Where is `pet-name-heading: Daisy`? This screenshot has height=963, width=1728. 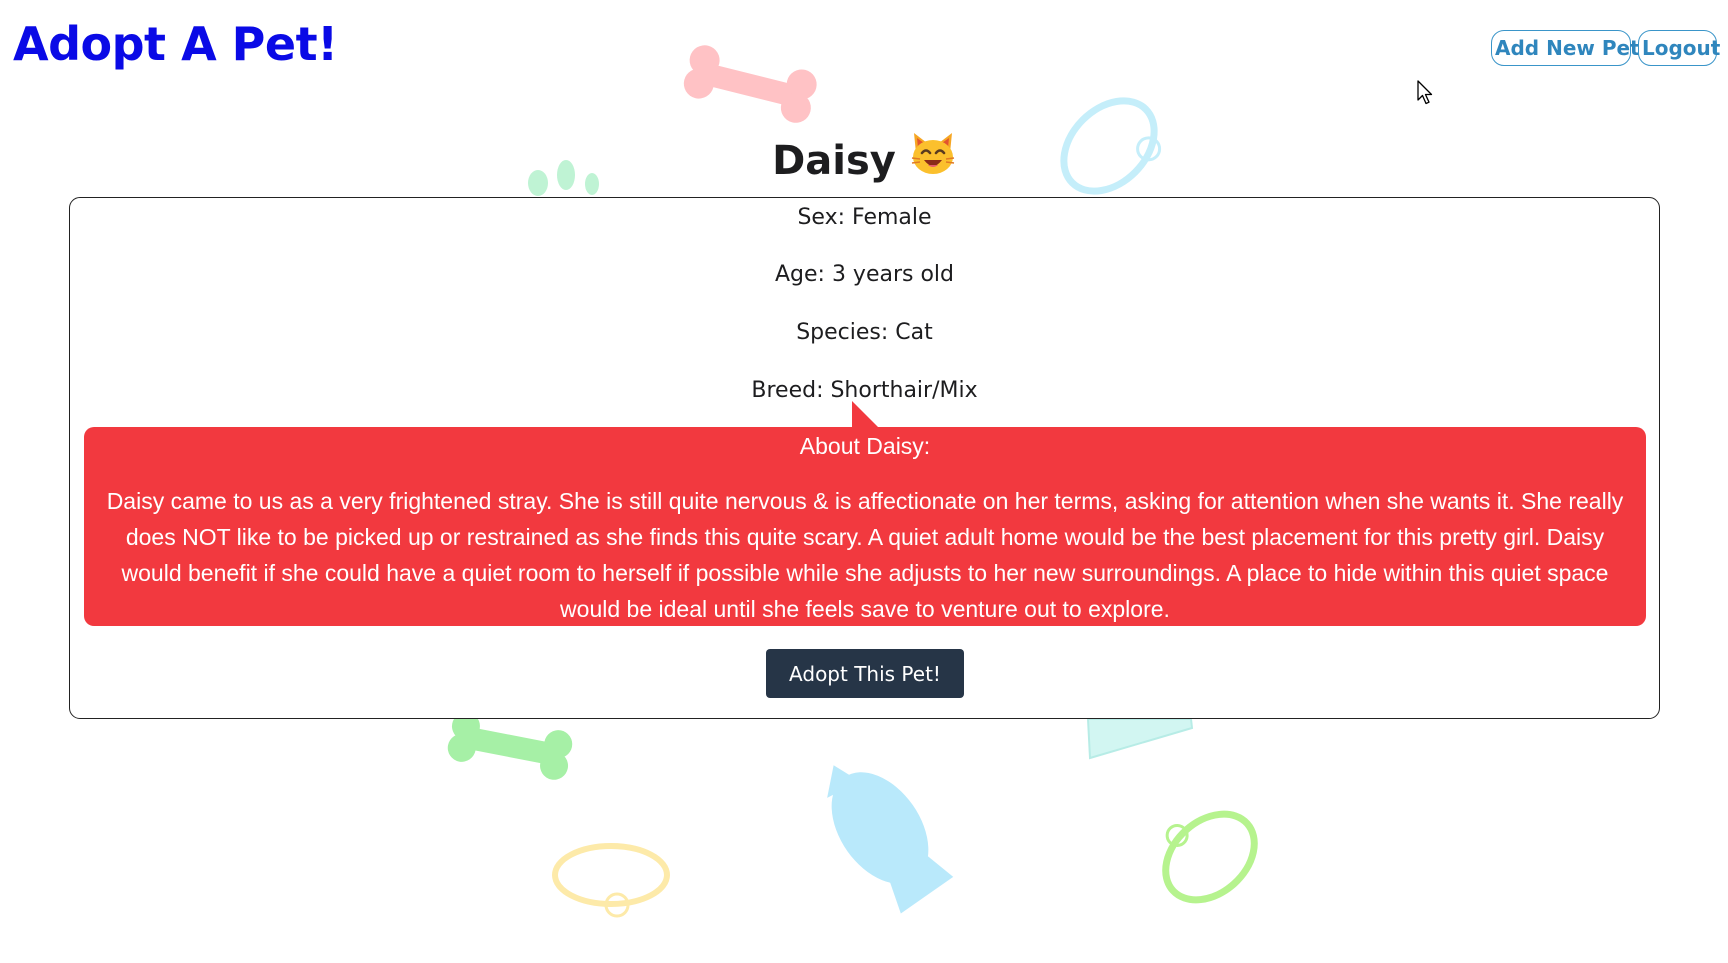
pet-name-heading: Daisy is located at coordinates (864, 160).